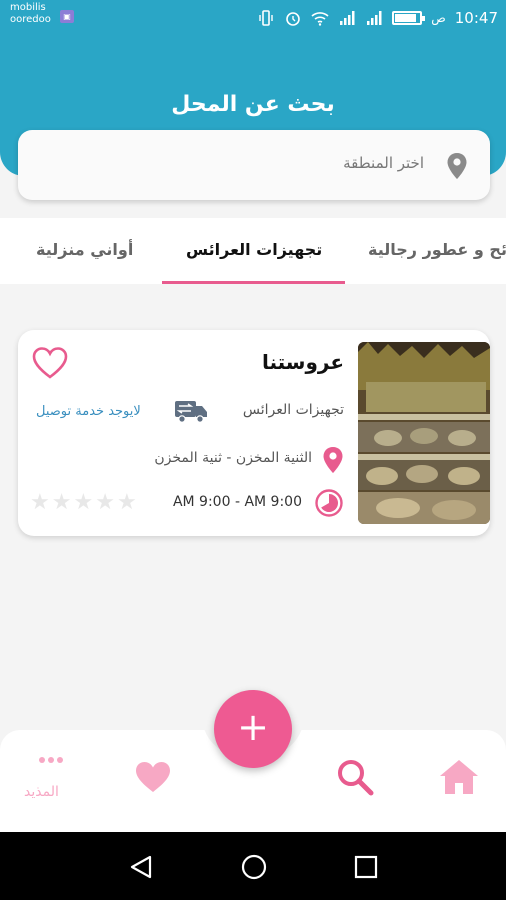 This screenshot has width=506, height=900. I want to click on tab-mens-perfumes: ائح و عطور رجالية, so click(437, 249).